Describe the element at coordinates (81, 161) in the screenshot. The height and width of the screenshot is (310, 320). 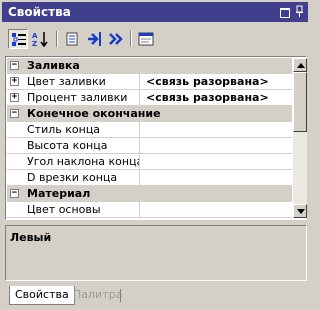
I see `property-name: Угол наклона конца` at that location.